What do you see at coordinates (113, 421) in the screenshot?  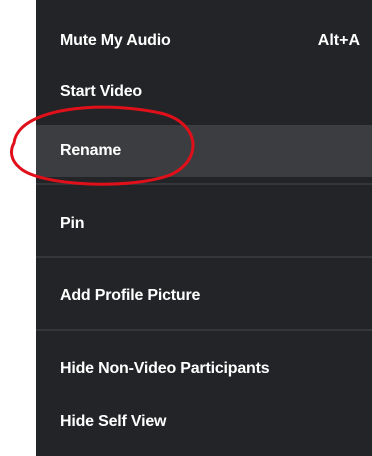 I see `menu-item-label: Hide Self View` at bounding box center [113, 421].